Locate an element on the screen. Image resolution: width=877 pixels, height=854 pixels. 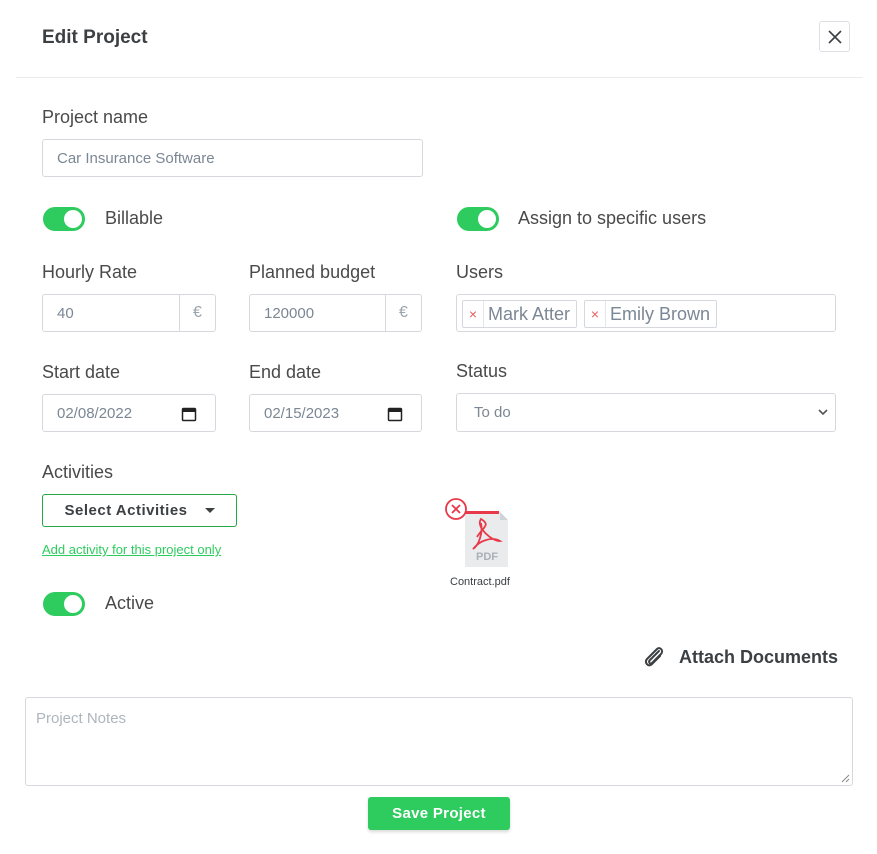
assign-users-label: Assign to specific users is located at coordinates (612, 218).